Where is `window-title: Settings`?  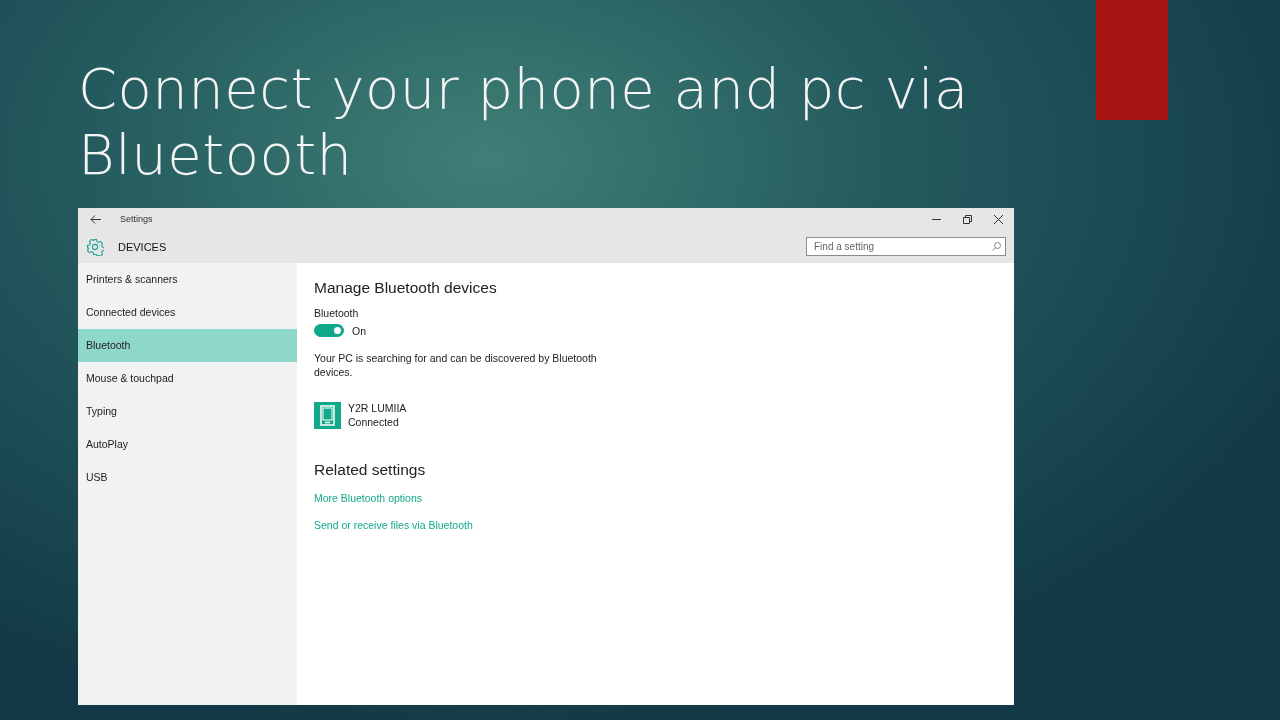 window-title: Settings is located at coordinates (136, 219).